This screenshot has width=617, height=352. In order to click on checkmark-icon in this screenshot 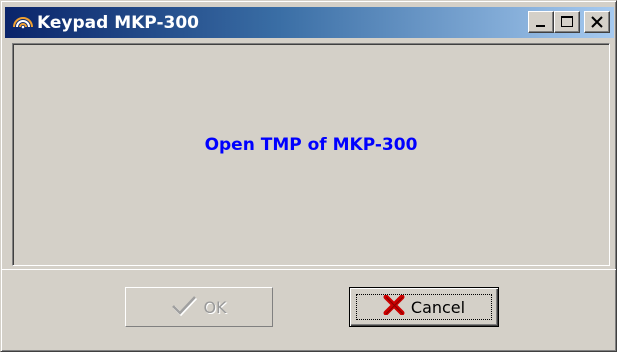, I will do `click(184, 307)`.